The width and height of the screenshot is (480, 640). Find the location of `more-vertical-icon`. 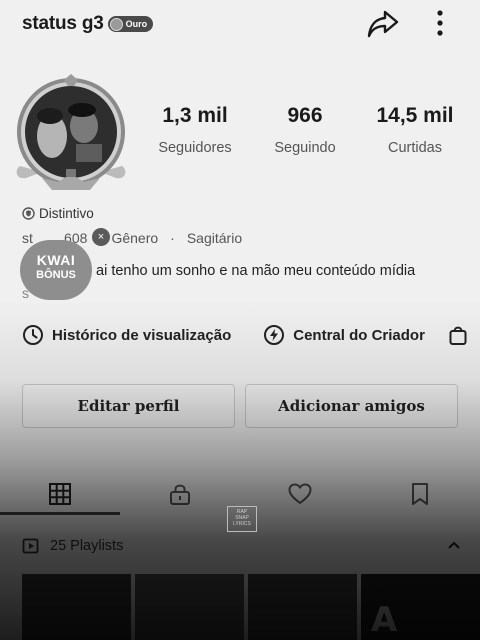

more-vertical-icon is located at coordinates (440, 23).